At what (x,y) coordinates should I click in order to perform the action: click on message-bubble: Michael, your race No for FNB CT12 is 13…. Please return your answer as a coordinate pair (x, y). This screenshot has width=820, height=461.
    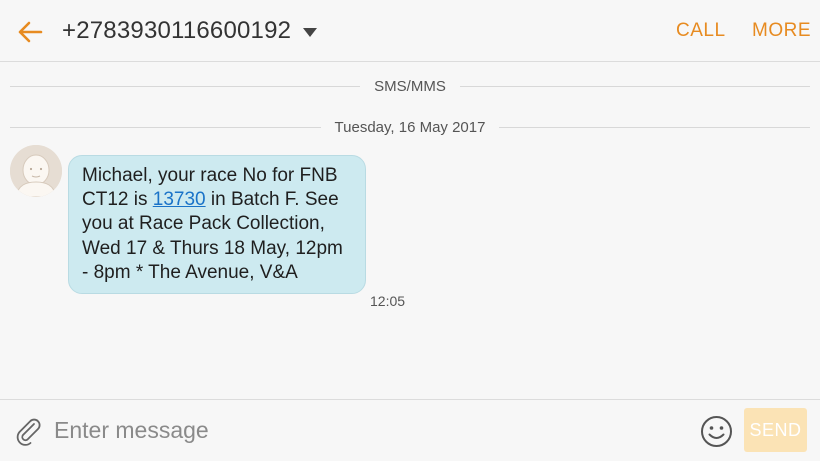
    Looking at the image, I should click on (217, 225).